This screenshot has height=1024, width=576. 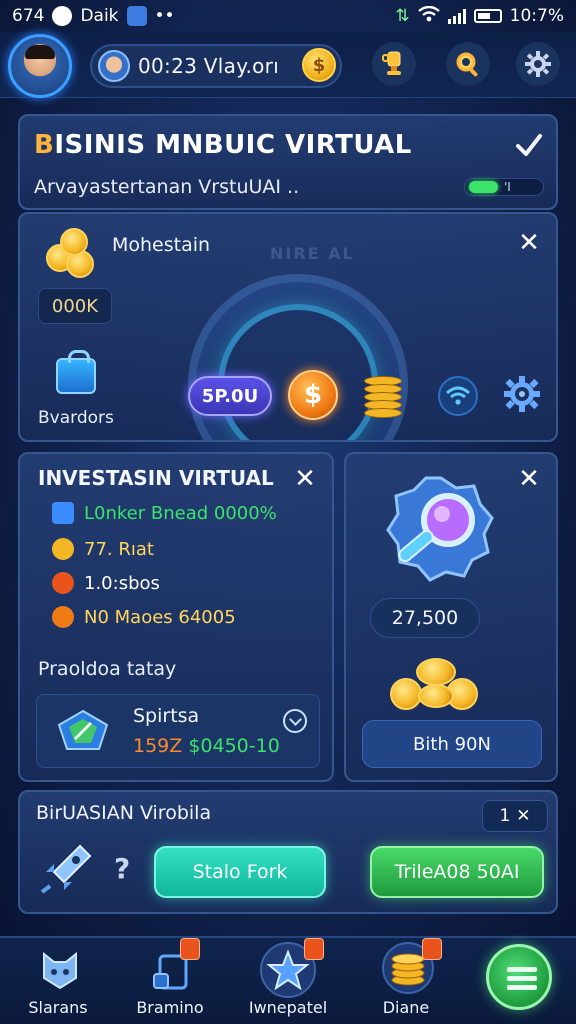 What do you see at coordinates (75, 306) in the screenshot?
I see `money-value: 000K` at bounding box center [75, 306].